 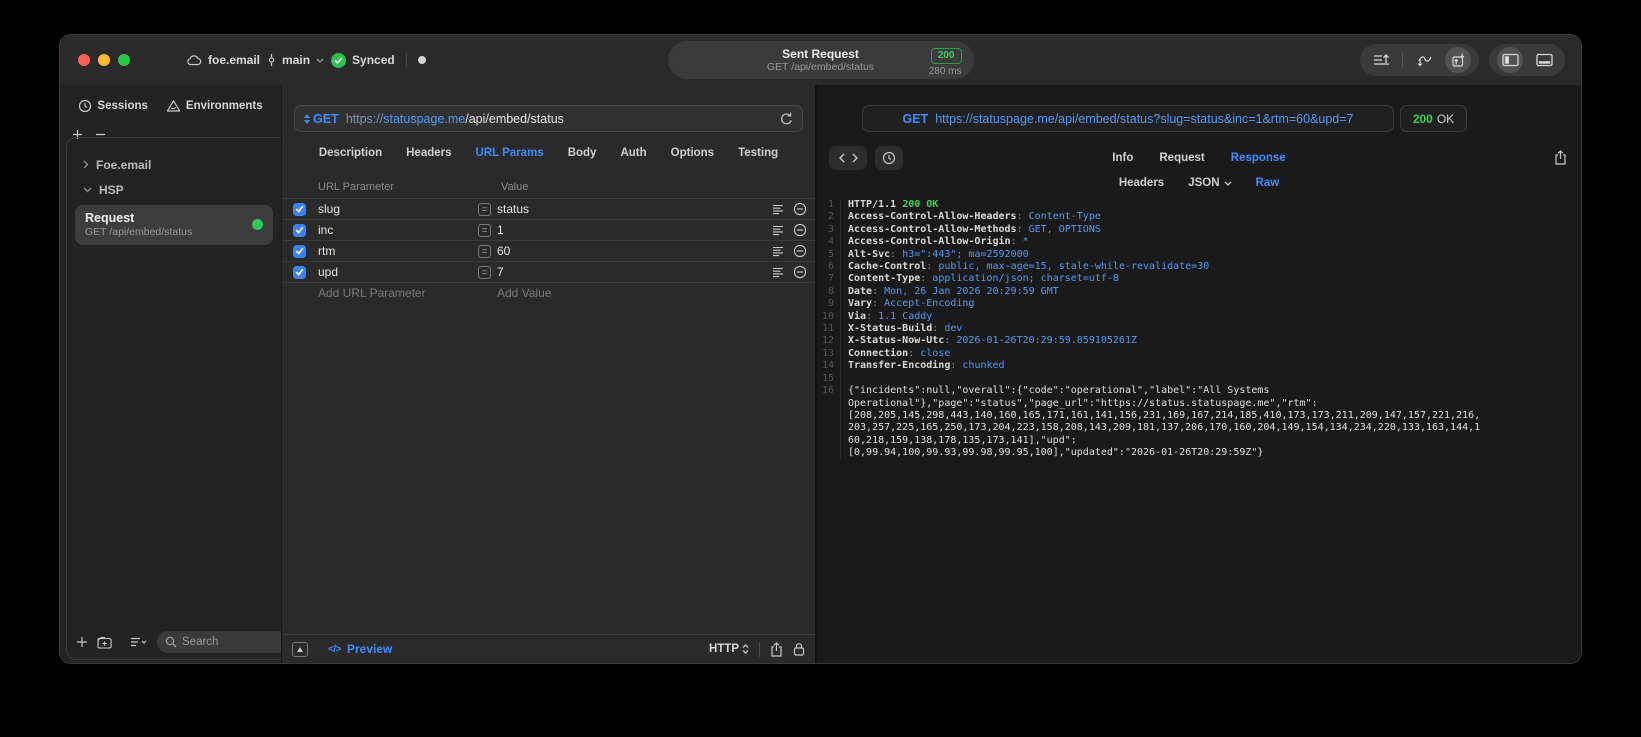 I want to click on close-window-button, so click(x=84, y=60).